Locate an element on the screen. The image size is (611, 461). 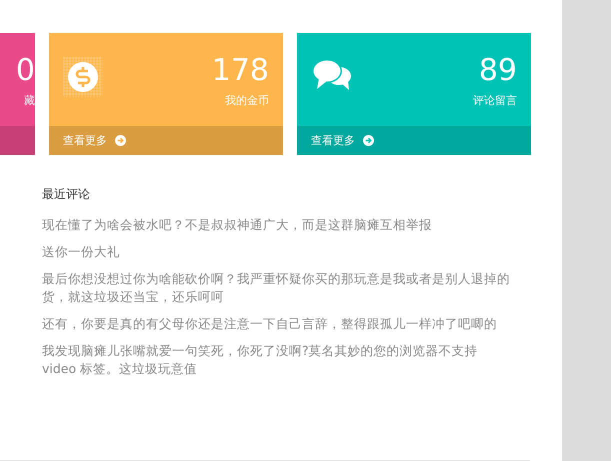
stat-label: 评论留言 is located at coordinates (495, 101).